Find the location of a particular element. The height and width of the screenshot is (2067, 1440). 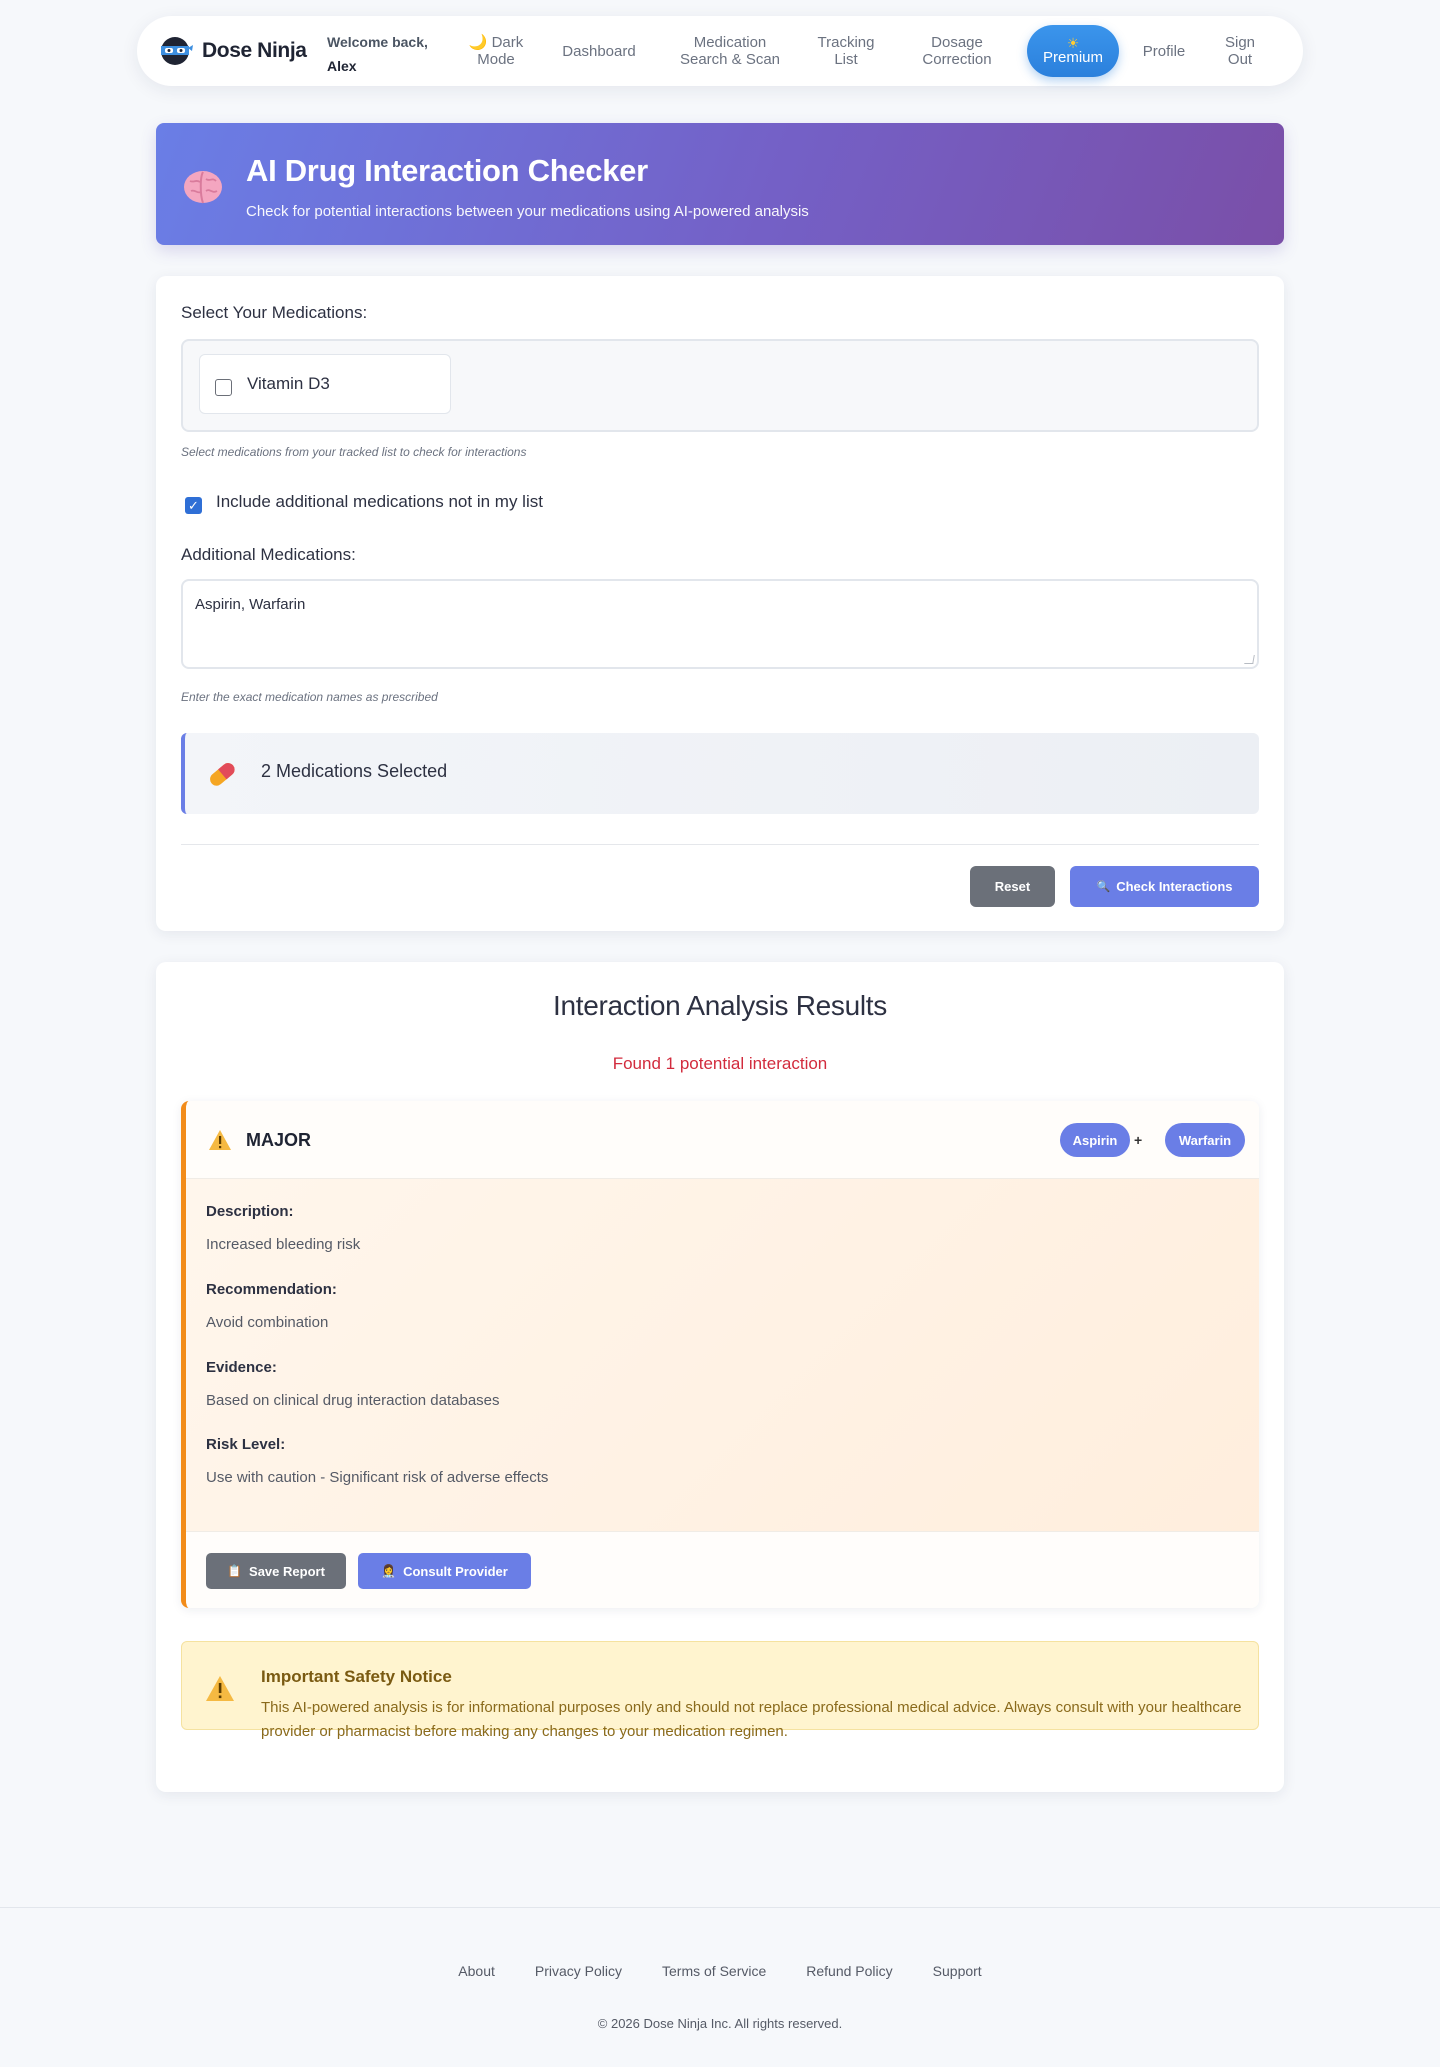

pill-icon is located at coordinates (222, 774).